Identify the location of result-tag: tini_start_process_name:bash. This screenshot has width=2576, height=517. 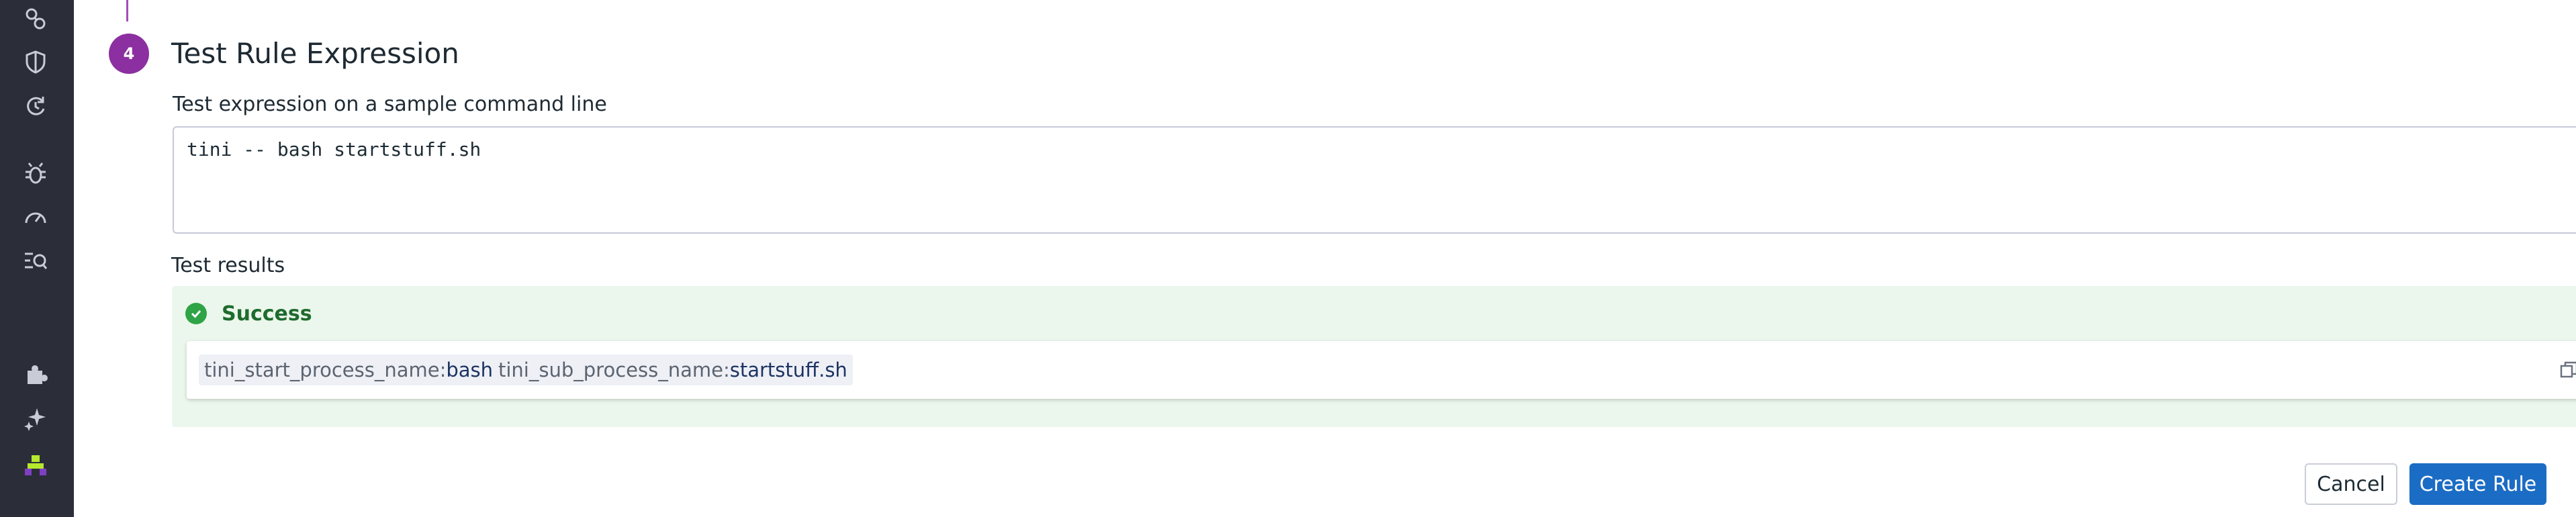
(349, 370).